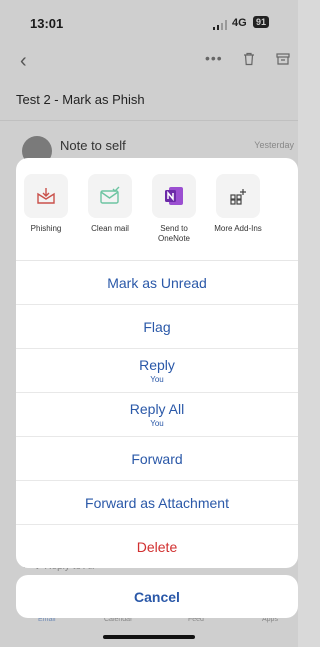  I want to click on cancel-button: Cancel, so click(157, 596).